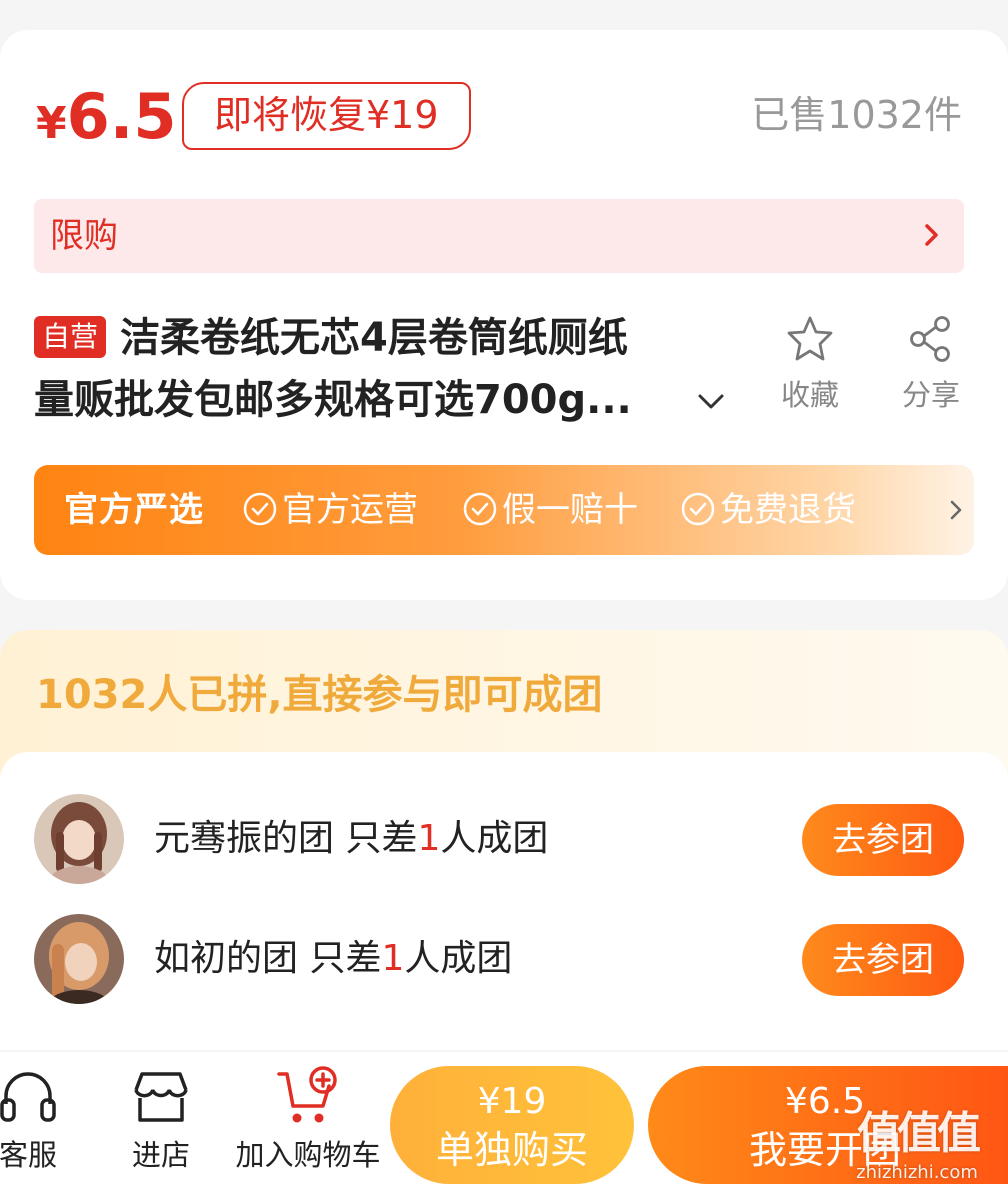  Describe the element at coordinates (84, 236) in the screenshot. I see `limit-purchase-label: 限购` at that location.